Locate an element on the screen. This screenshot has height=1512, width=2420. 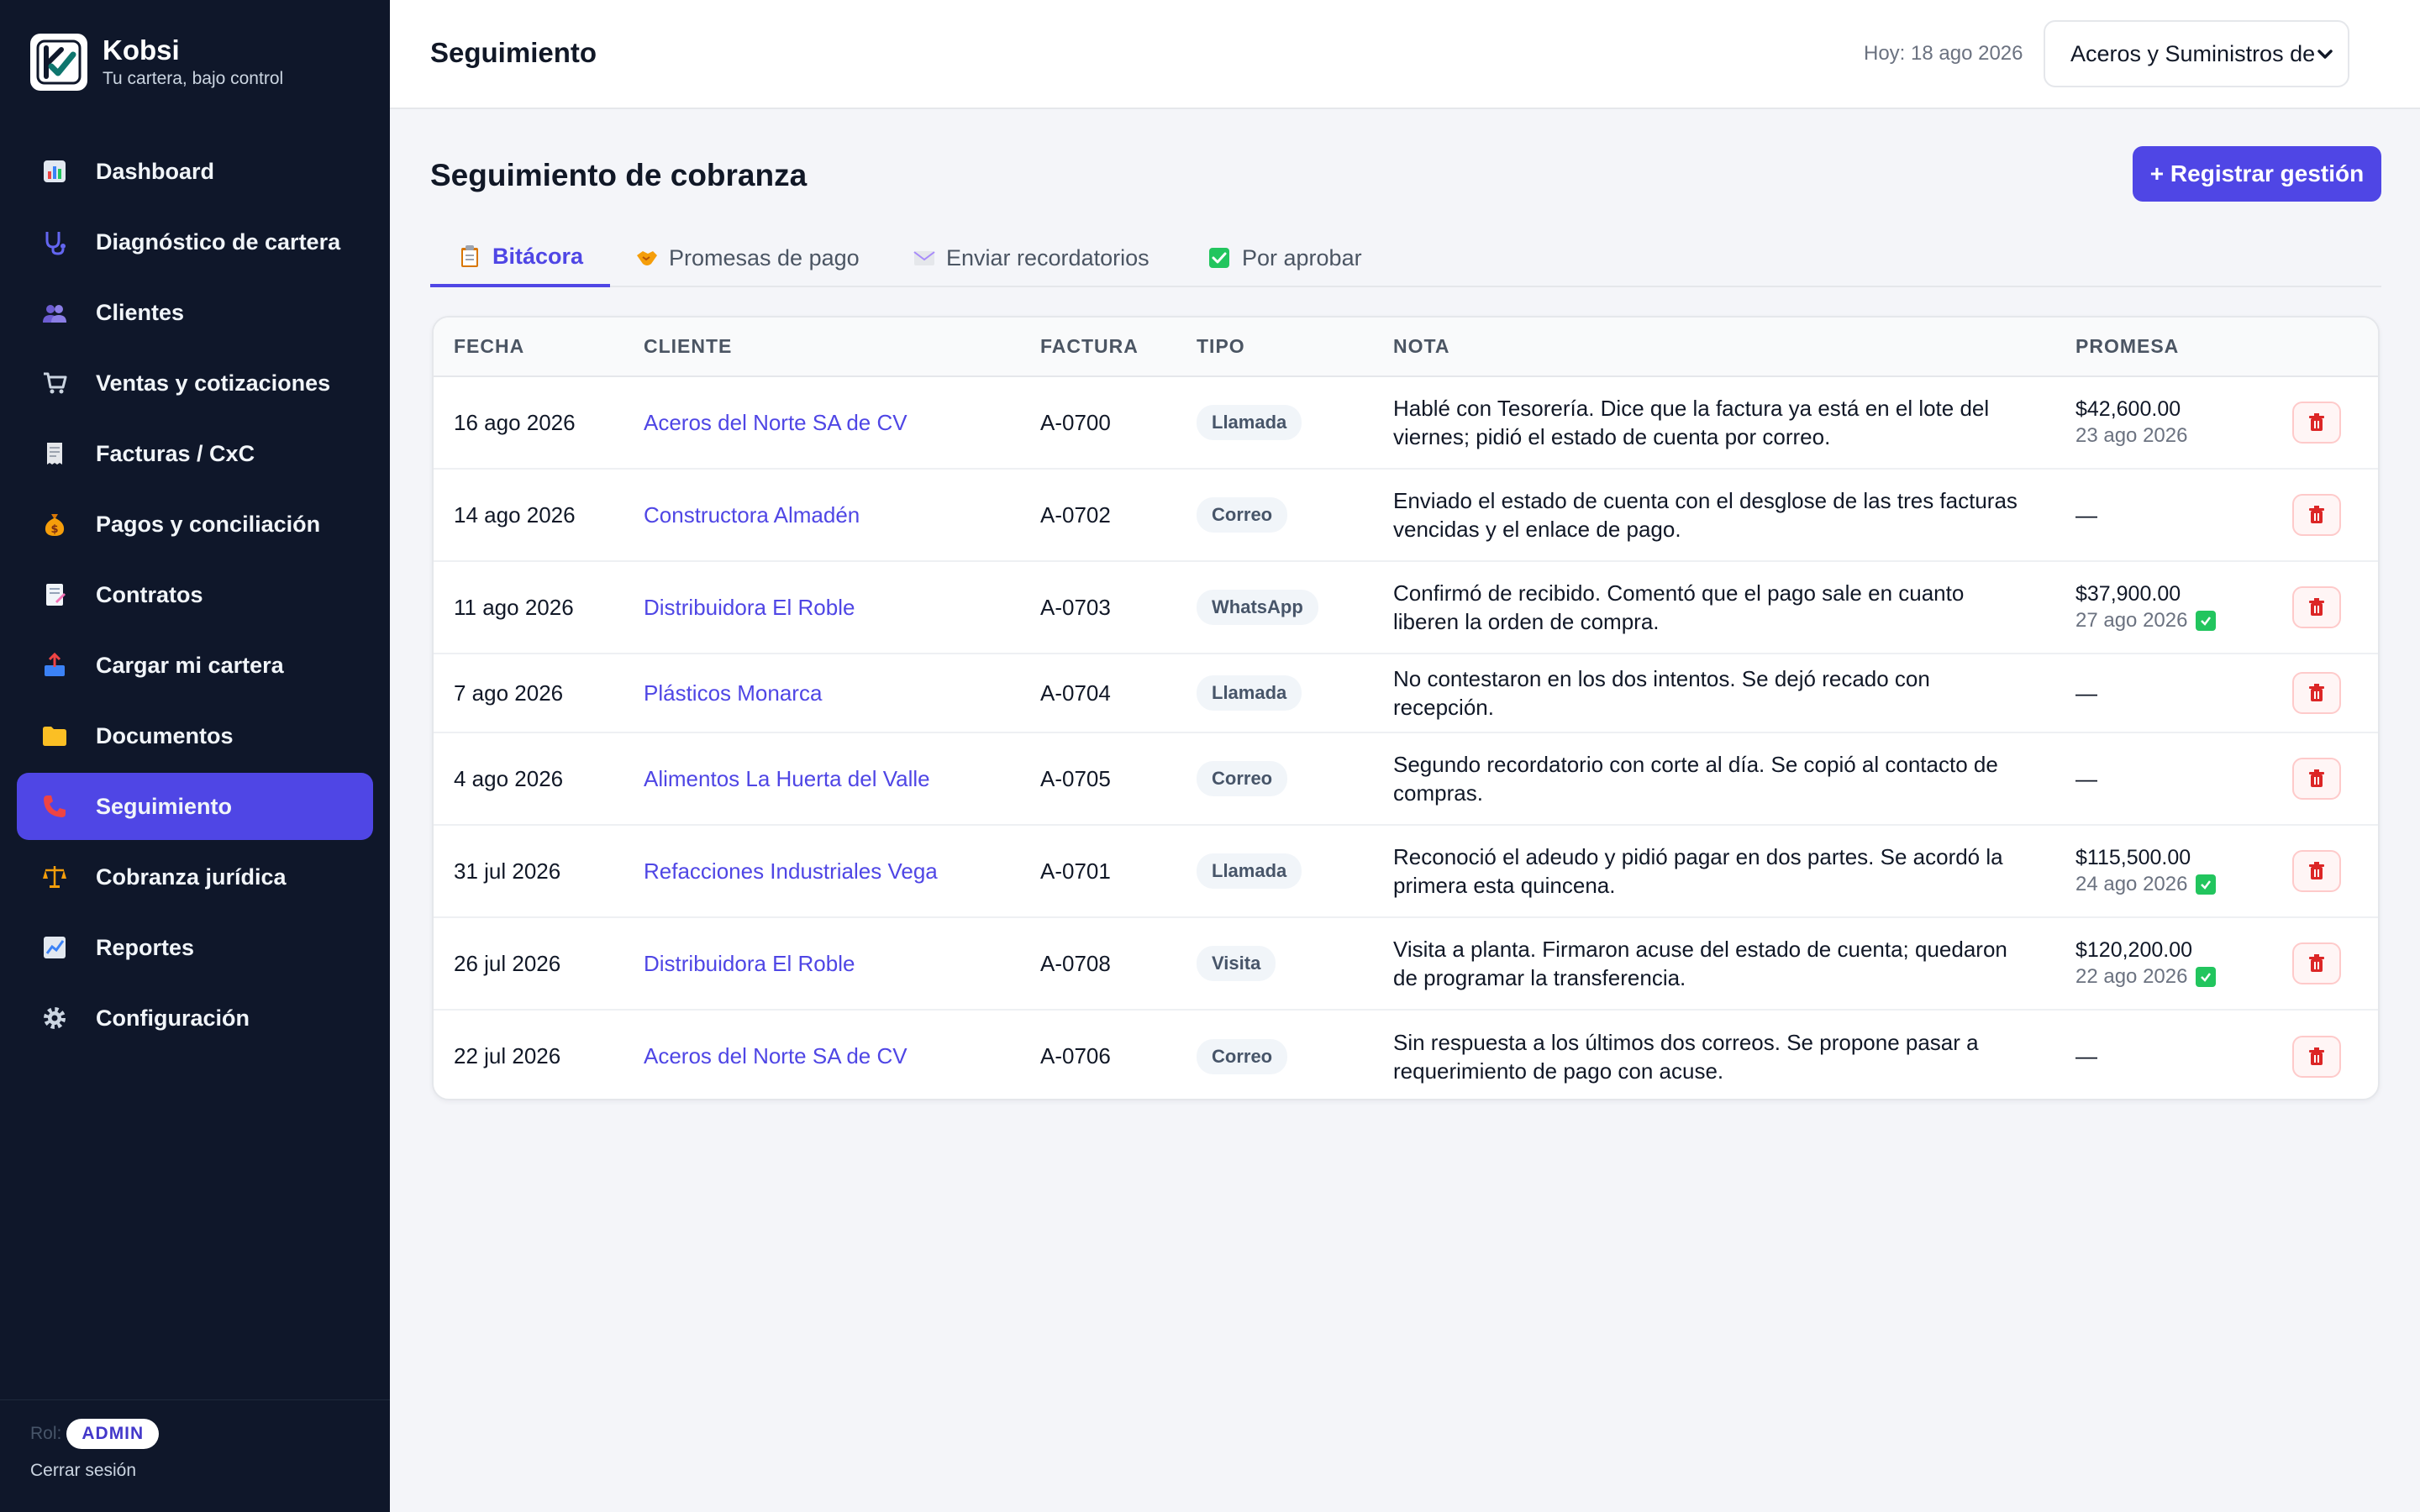
sidebar-item-cargar: Cargar mi cartera is located at coordinates (195, 665).